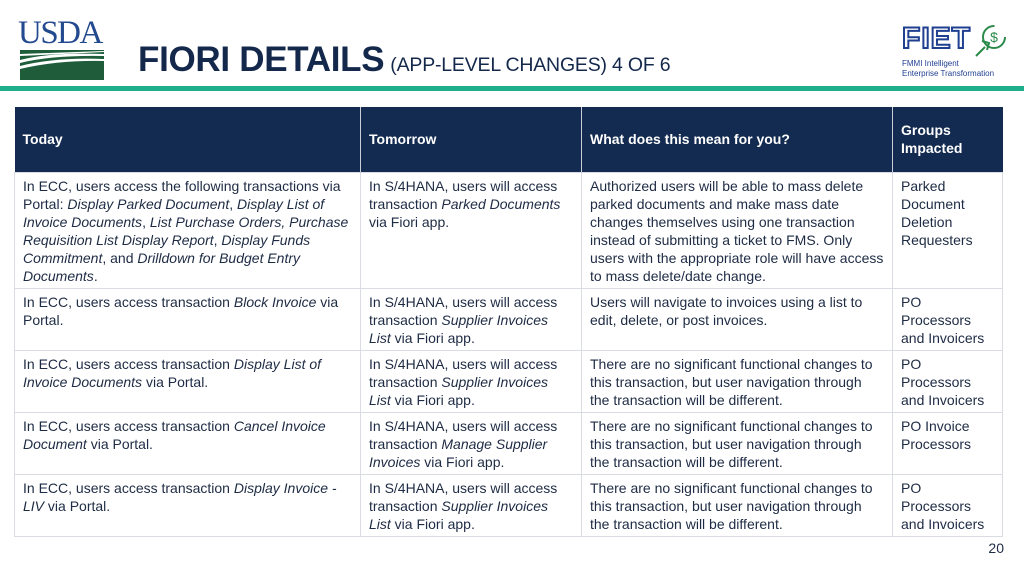 The width and height of the screenshot is (1024, 576). Describe the element at coordinates (947, 139) in the screenshot. I see `header-groups-impacted: Groups Impacted` at that location.